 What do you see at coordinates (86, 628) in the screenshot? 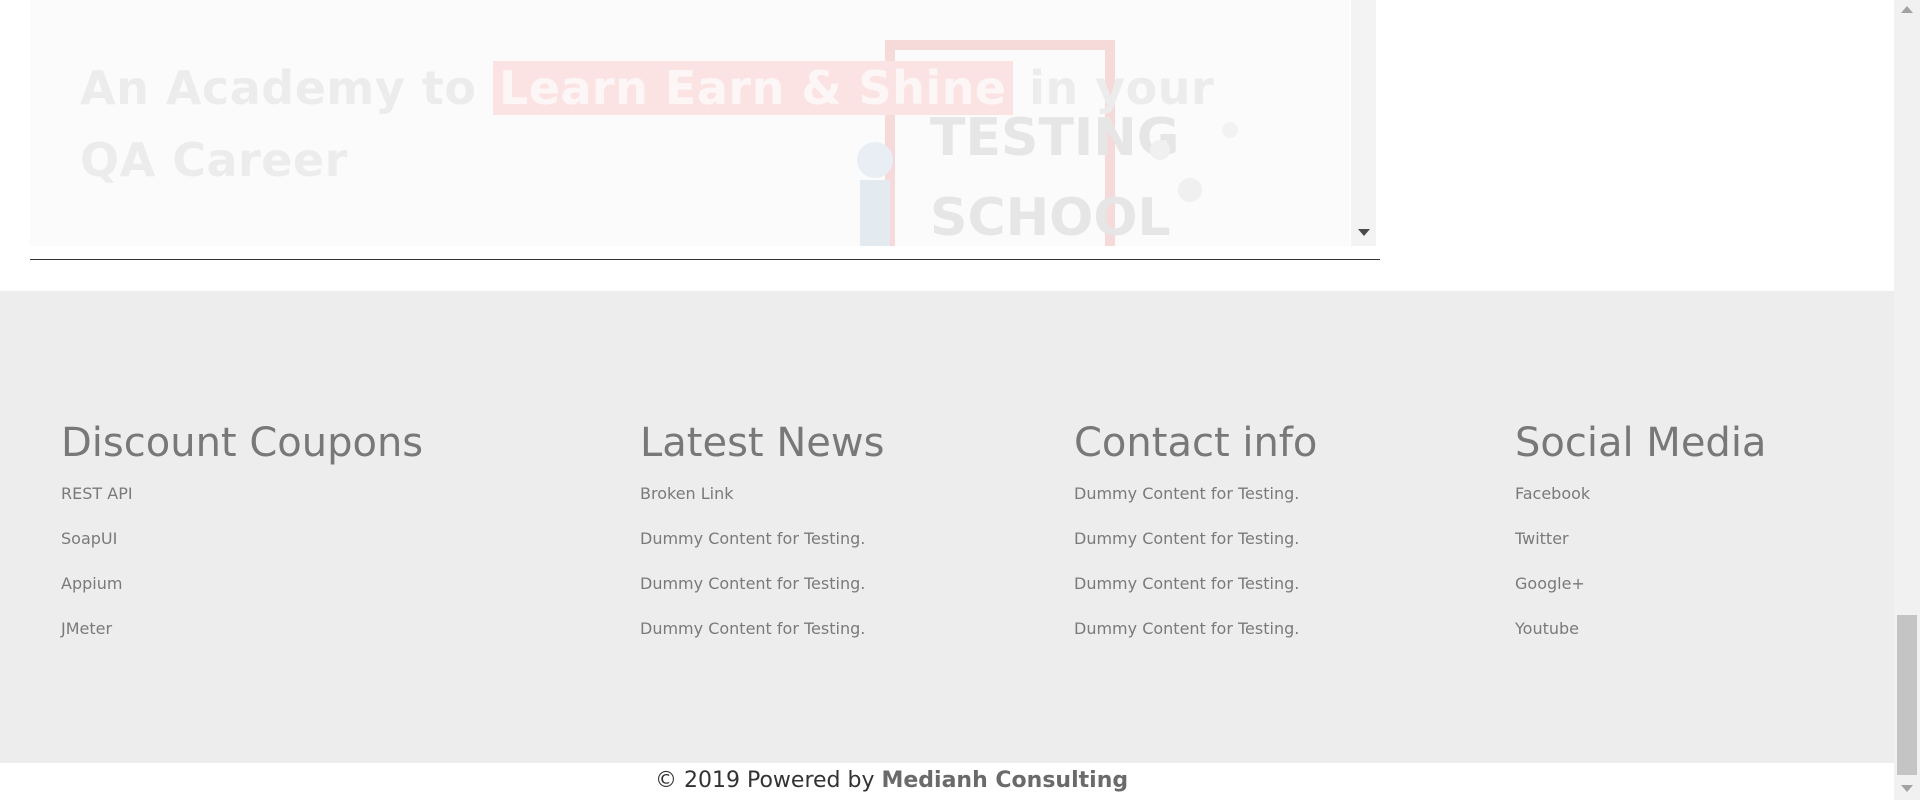
I see `footer-link: JMeter` at bounding box center [86, 628].